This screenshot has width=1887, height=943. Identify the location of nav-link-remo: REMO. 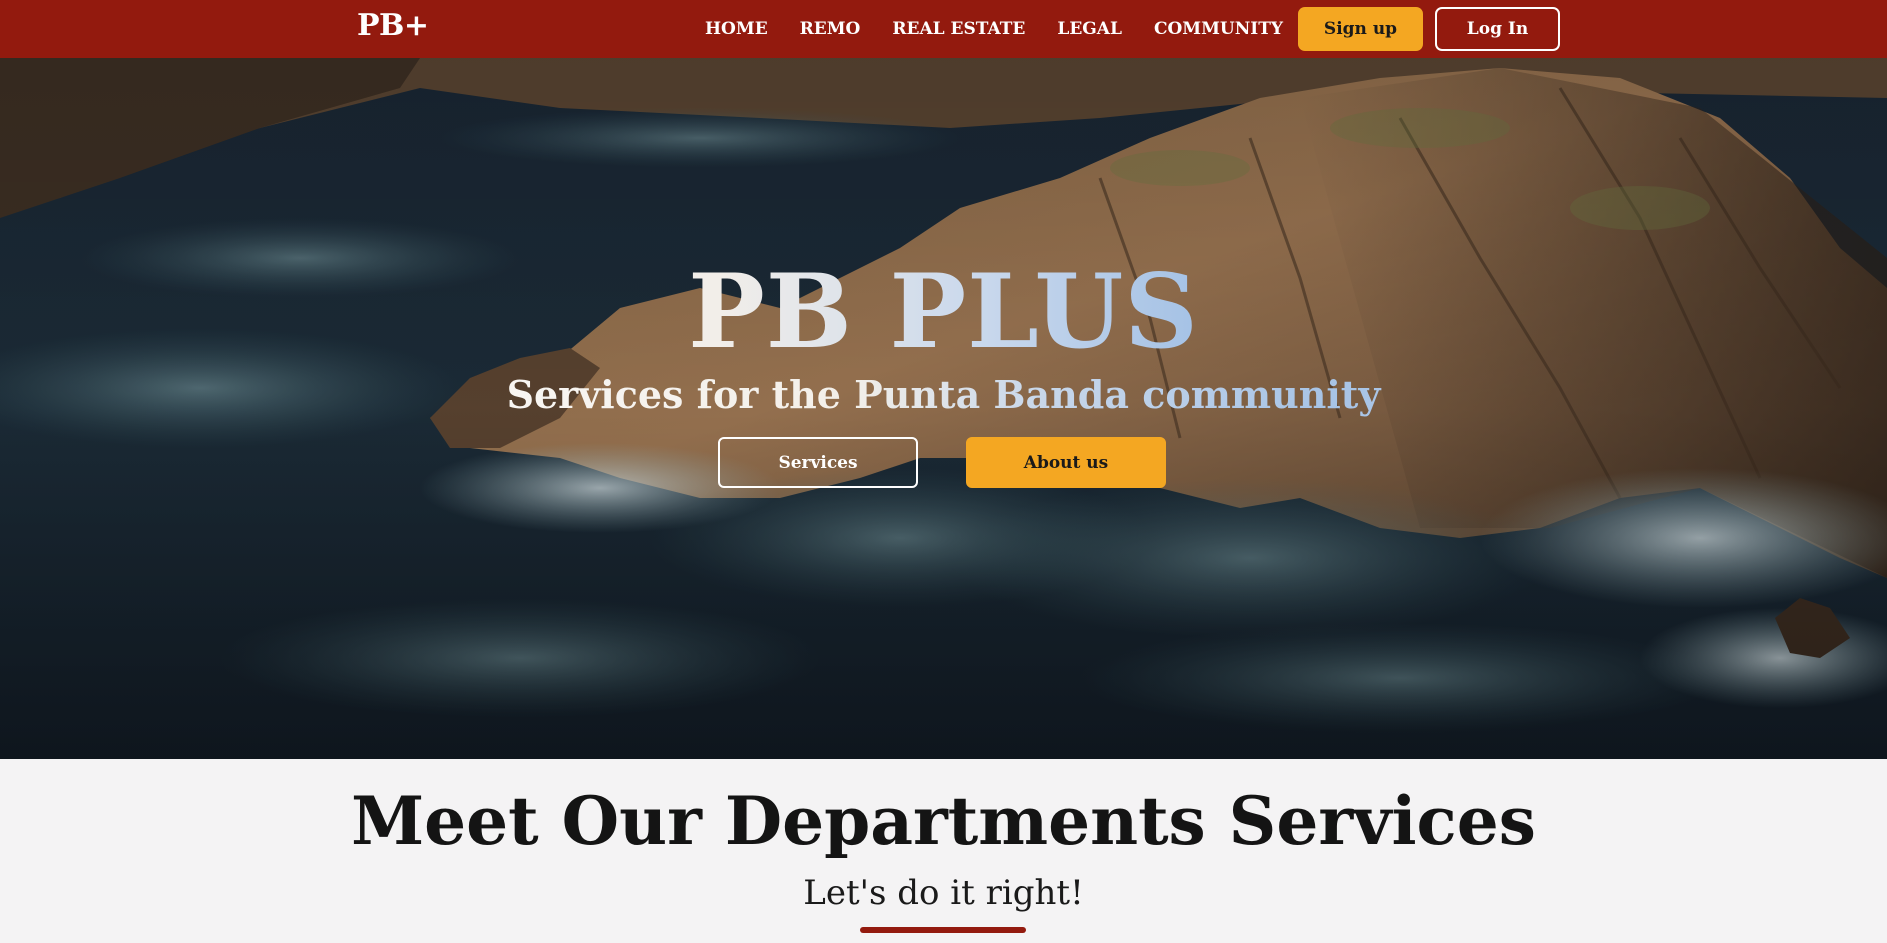
(830, 29).